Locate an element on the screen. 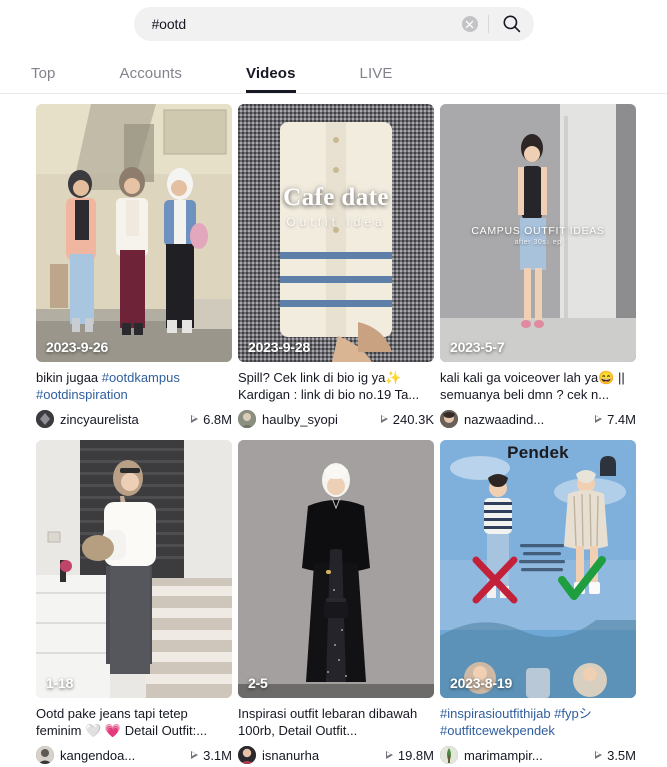 The width and height of the screenshot is (667, 767). video-meta: marimampir... 3.5M is located at coordinates (538, 755).